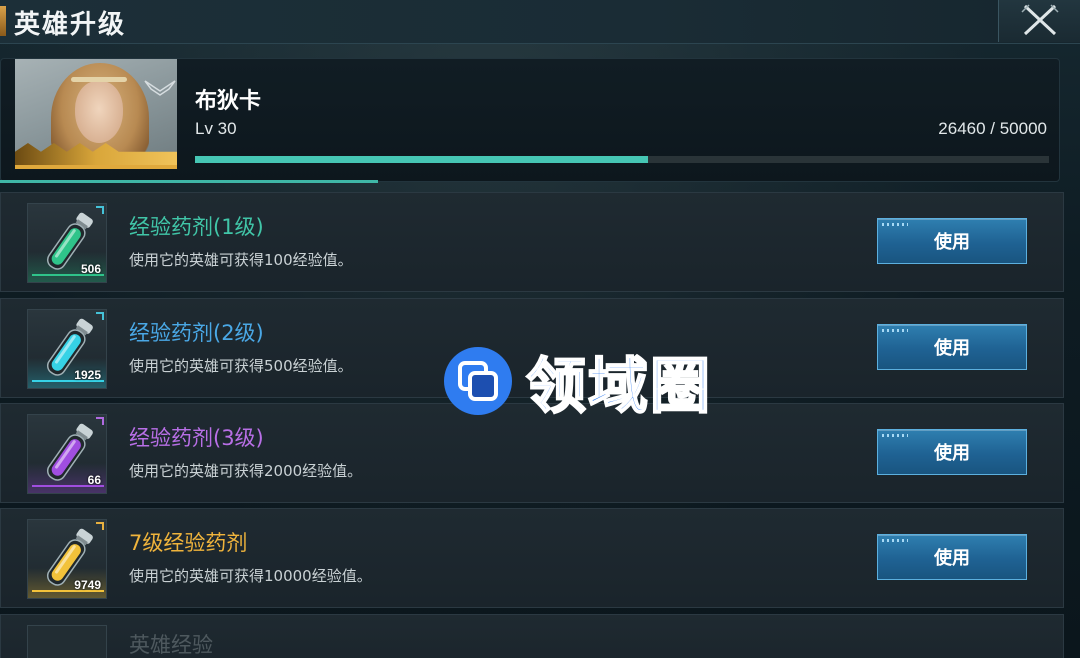 The height and width of the screenshot is (658, 1080). What do you see at coordinates (246, 471) in the screenshot?
I see `item-description: 使用它的英雄可获得2000经验值。` at bounding box center [246, 471].